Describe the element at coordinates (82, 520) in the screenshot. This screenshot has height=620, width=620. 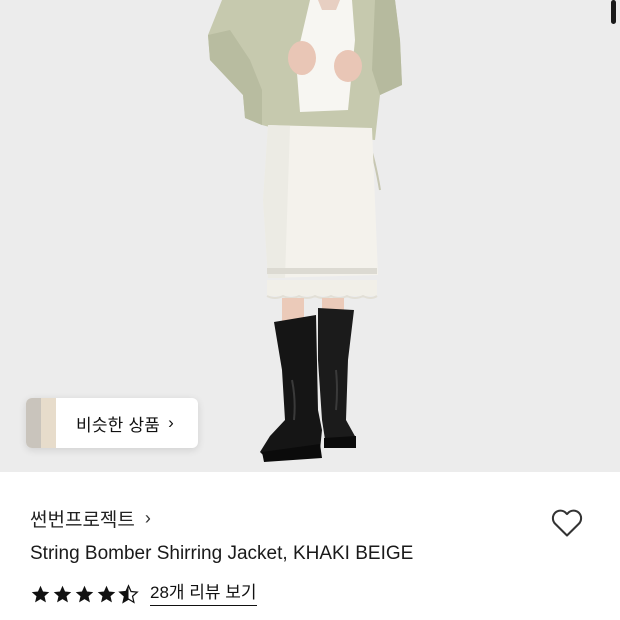
I see `brand-name: 썬번프로젝트` at that location.